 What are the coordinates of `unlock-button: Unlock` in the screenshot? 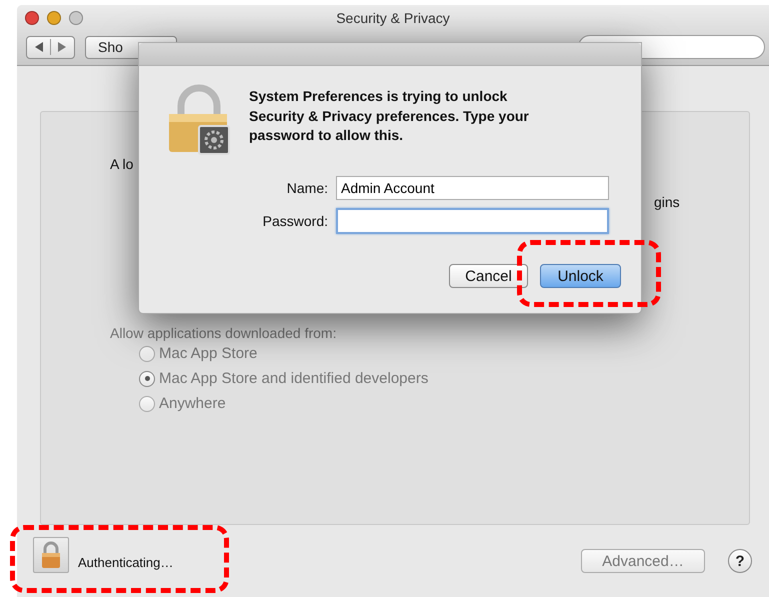 It's located at (580, 276).